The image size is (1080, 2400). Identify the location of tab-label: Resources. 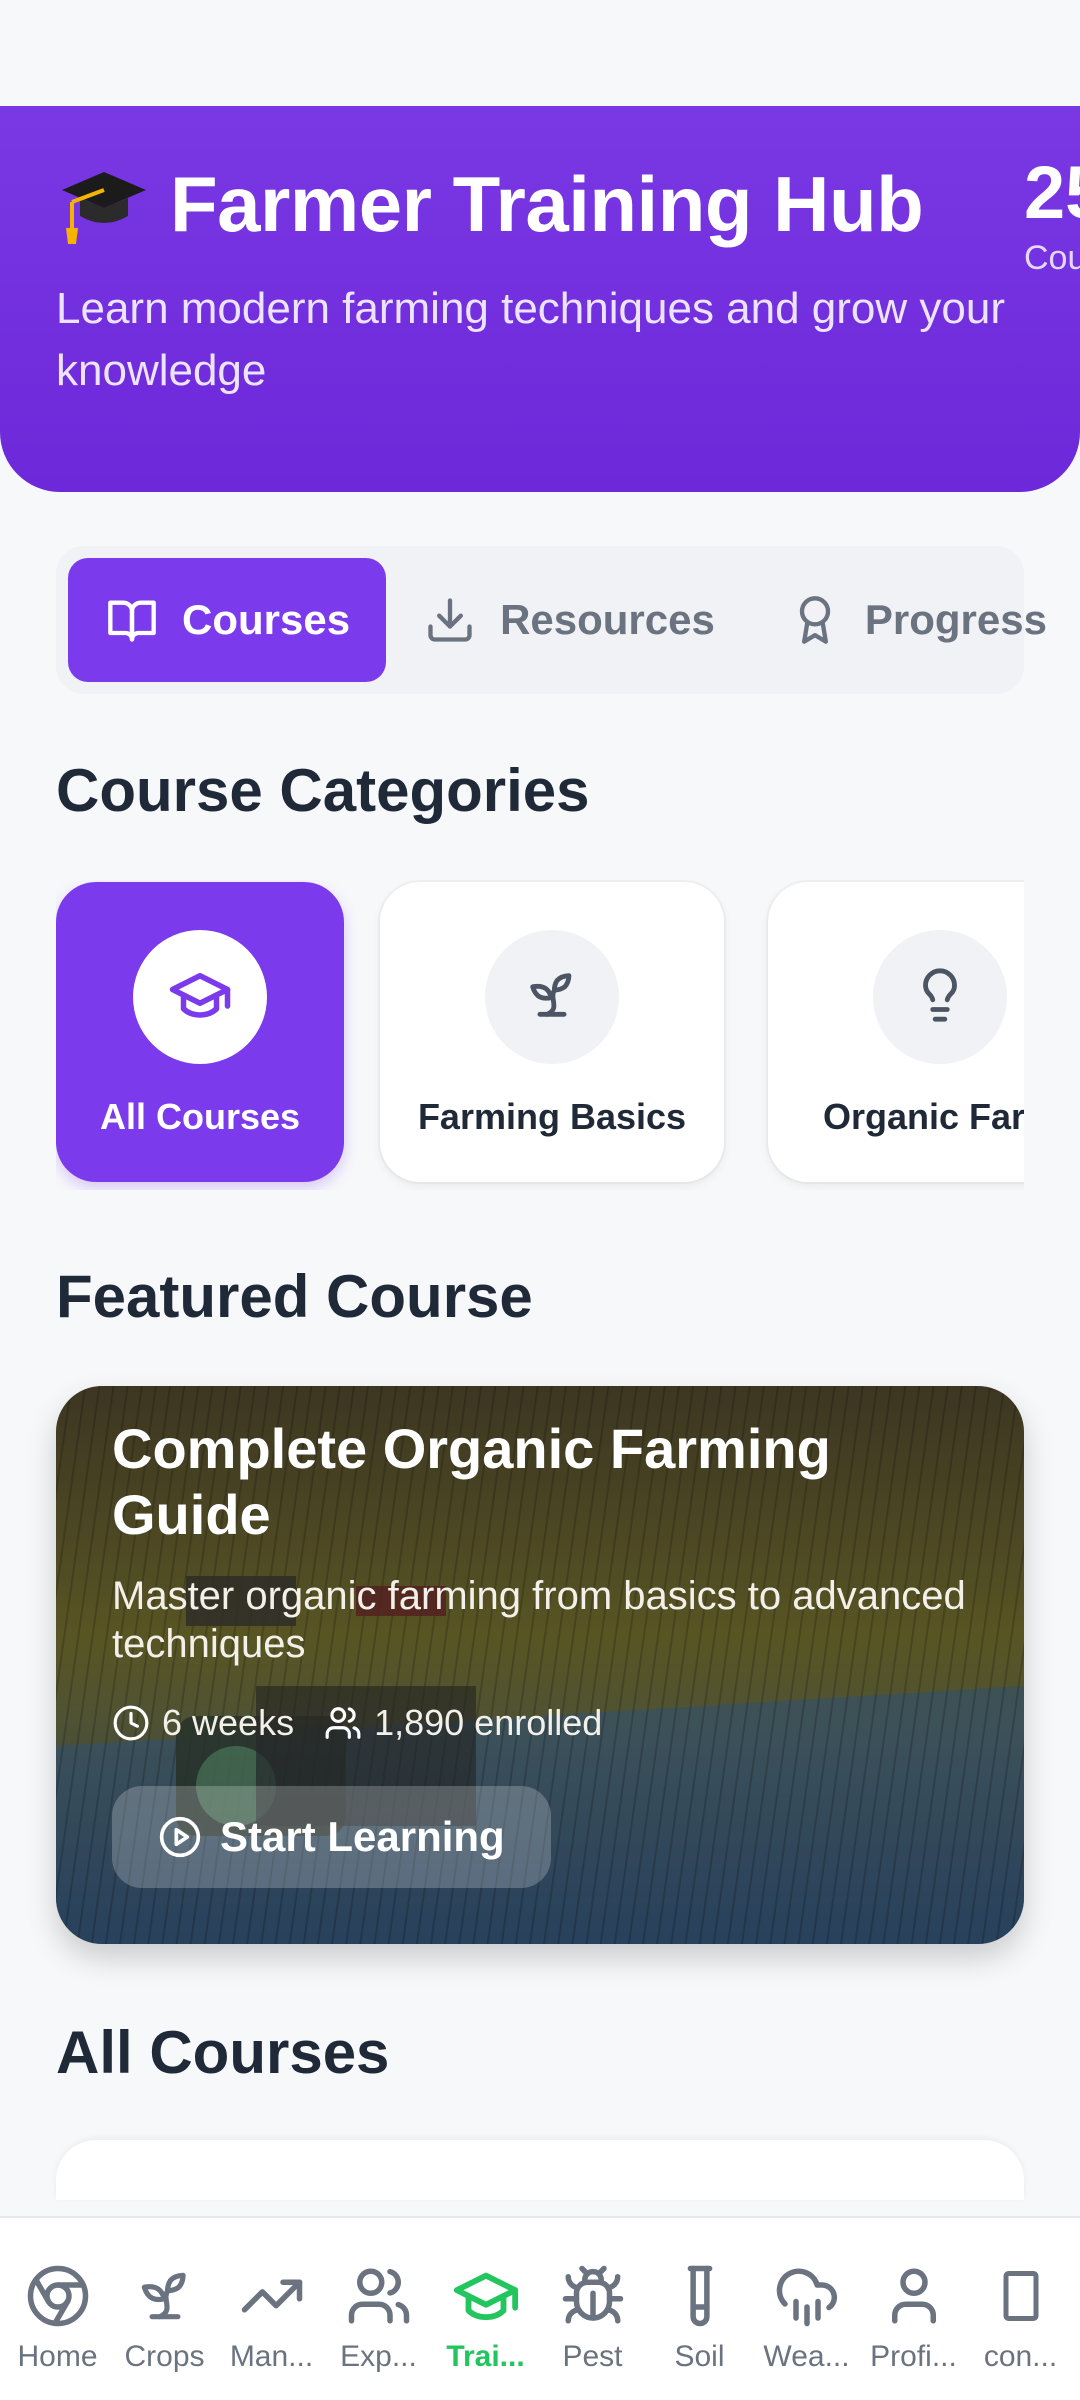
(607, 619).